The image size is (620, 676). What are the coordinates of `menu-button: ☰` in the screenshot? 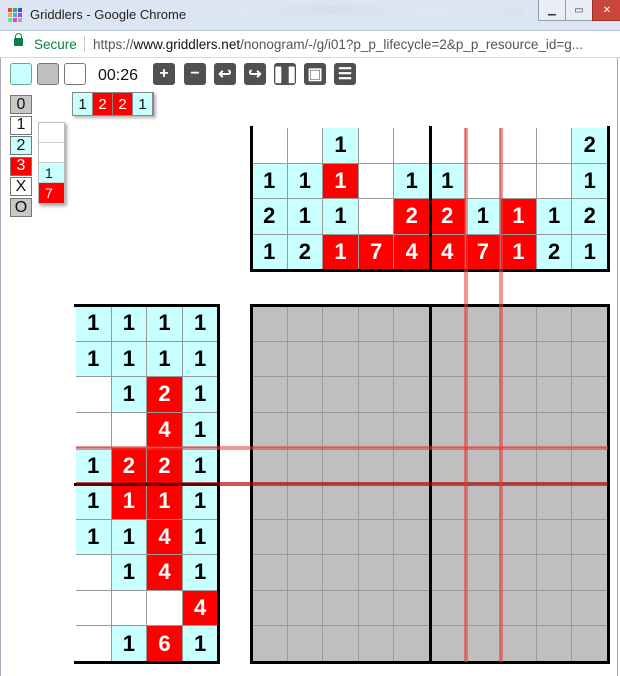 It's located at (345, 74).